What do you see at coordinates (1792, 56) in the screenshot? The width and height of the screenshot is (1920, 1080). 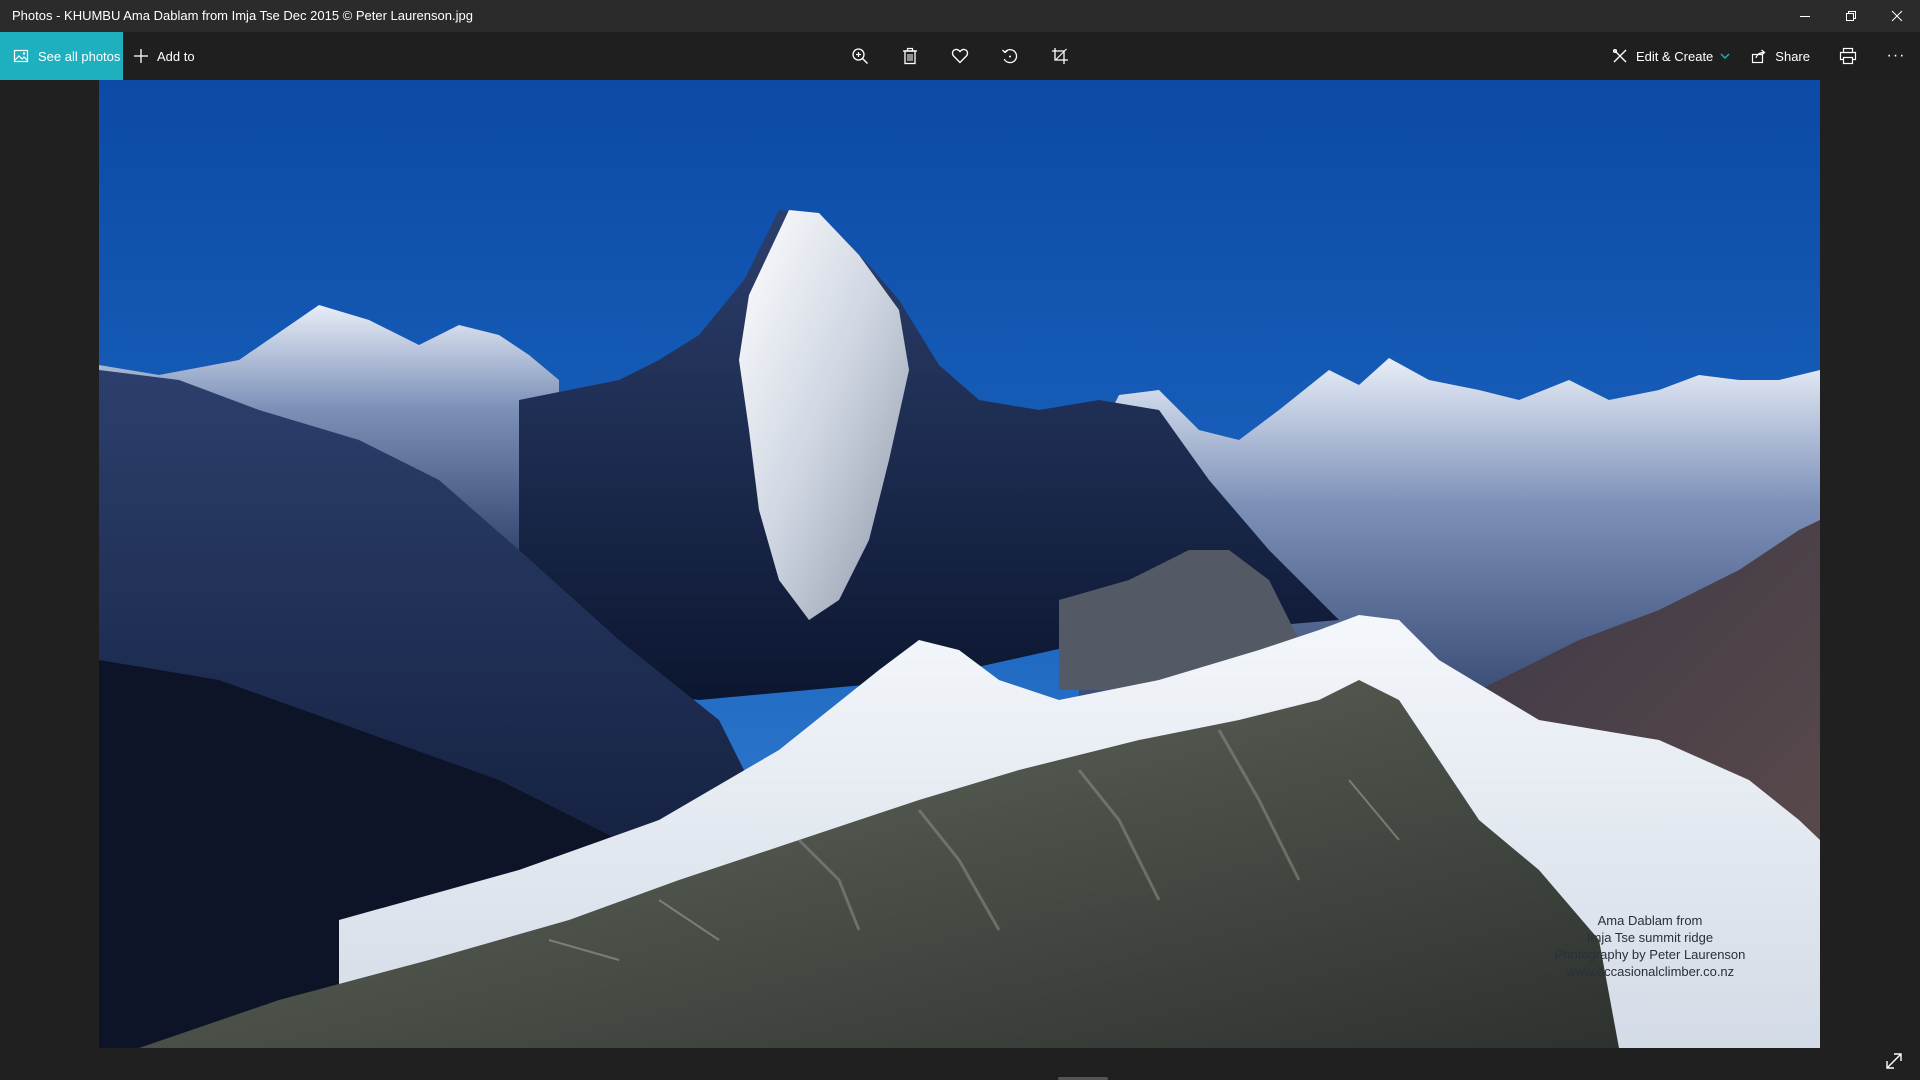 I see `share-label: Share` at bounding box center [1792, 56].